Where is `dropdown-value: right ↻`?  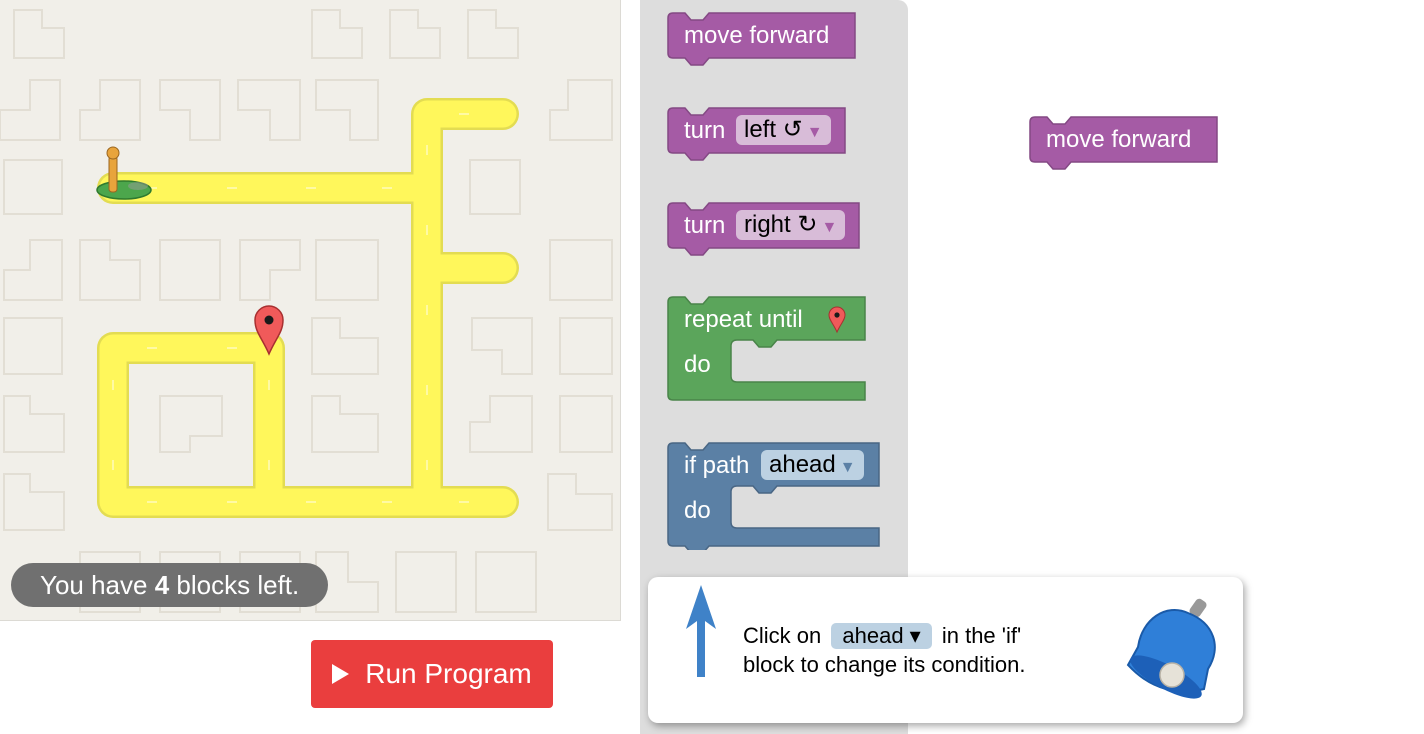
dropdown-value: right ↻ is located at coordinates (781, 224).